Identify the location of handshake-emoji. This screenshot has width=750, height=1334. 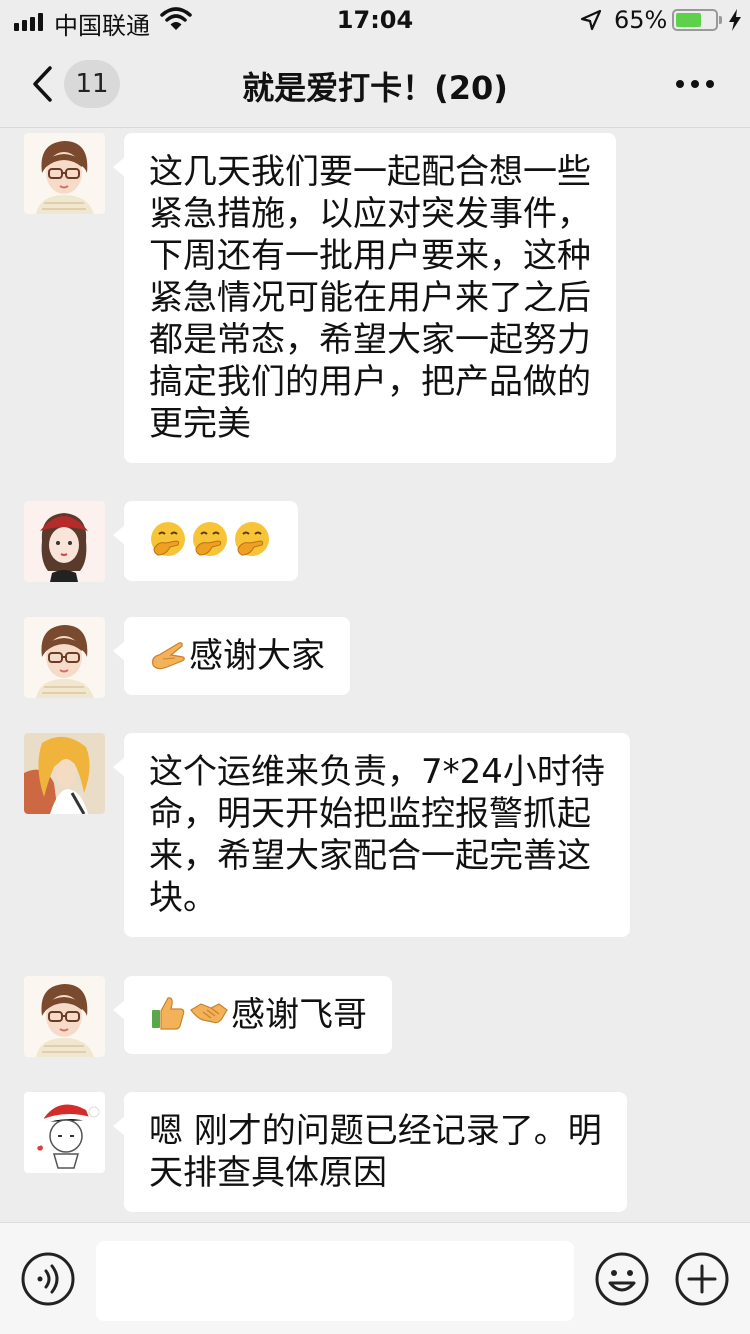
(209, 1013).